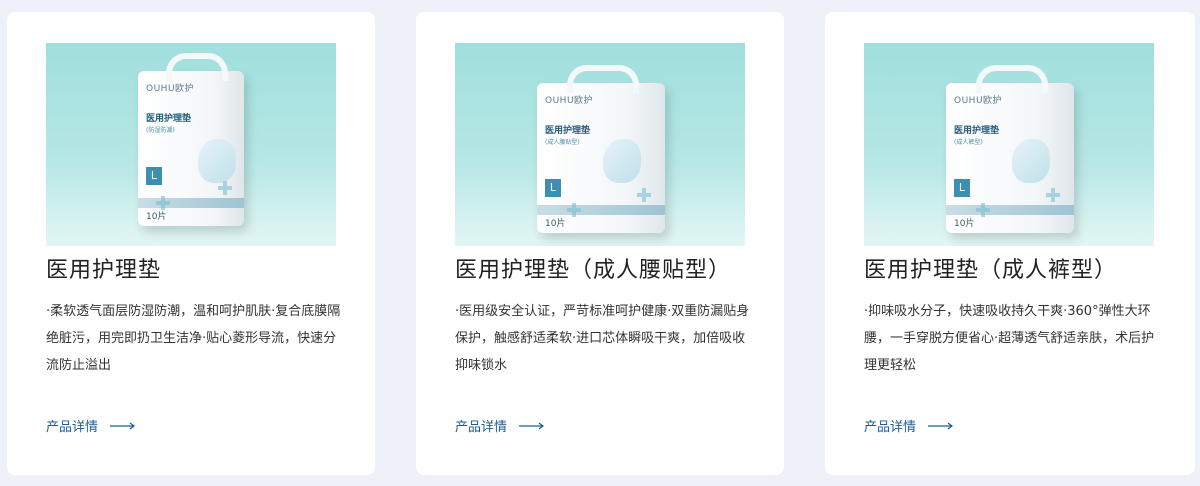 This screenshot has height=486, width=1200. What do you see at coordinates (191, 139) in the screenshot?
I see `package-illustration: OUHU欧护 医用护理垫 (防湿防潮) L 10片` at bounding box center [191, 139].